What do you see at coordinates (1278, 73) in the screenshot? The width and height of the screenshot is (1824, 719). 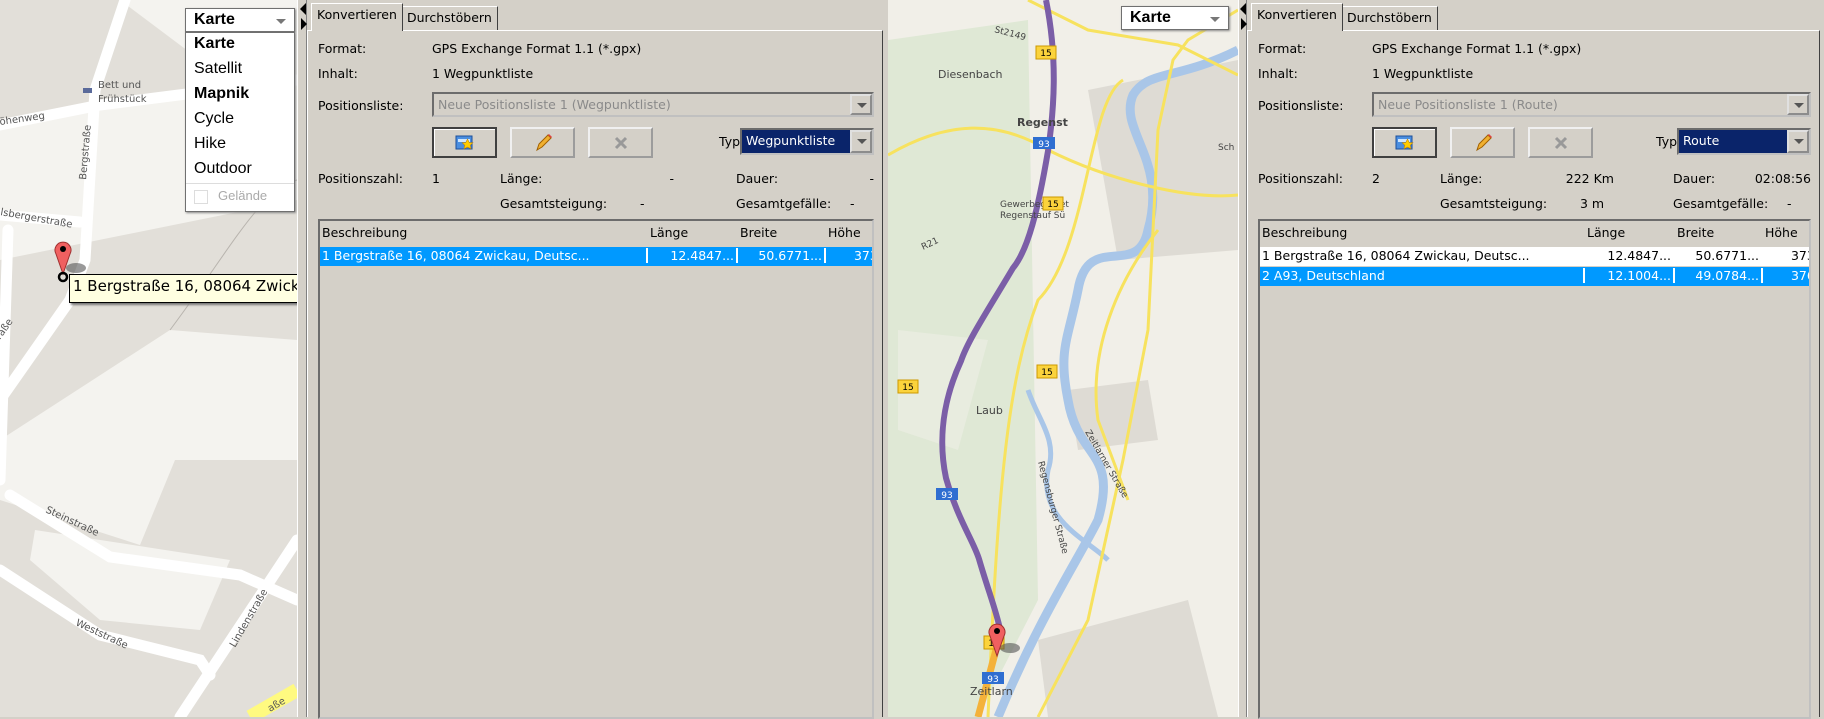 I see `inhalt-label: Inhalt:` at bounding box center [1278, 73].